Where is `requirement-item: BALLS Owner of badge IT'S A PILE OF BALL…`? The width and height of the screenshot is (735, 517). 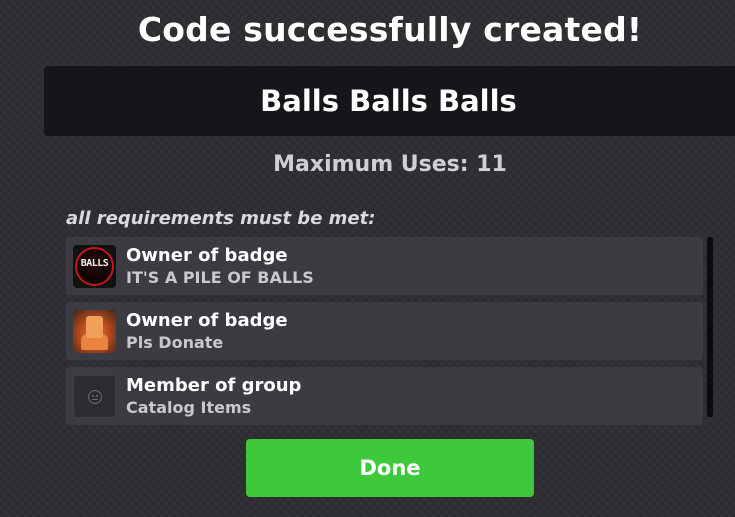
requirement-item: BALLS Owner of badge IT'S A PILE OF BALL… is located at coordinates (384, 266).